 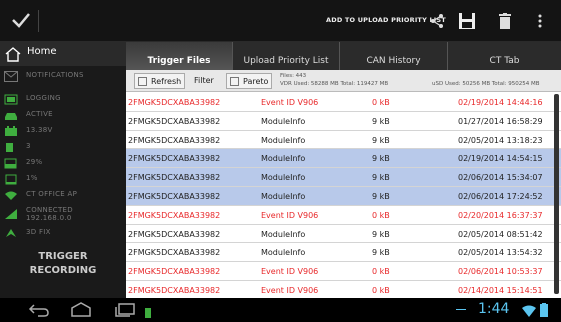 What do you see at coordinates (43, 98) in the screenshot?
I see `sidebar-item-label: LOGGING` at bounding box center [43, 98].